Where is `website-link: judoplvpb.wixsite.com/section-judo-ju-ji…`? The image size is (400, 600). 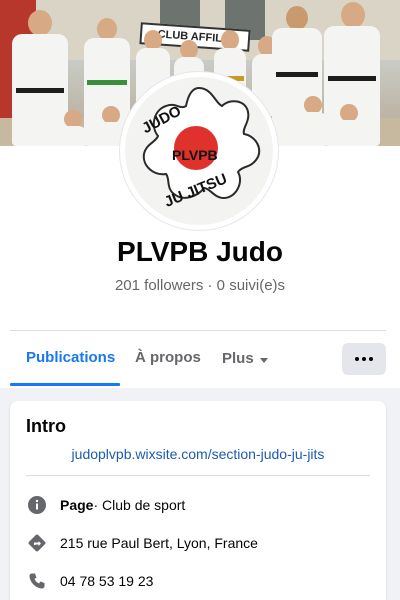 website-link: judoplvpb.wixsite.com/section-judo-ju-ji… is located at coordinates (198, 454).